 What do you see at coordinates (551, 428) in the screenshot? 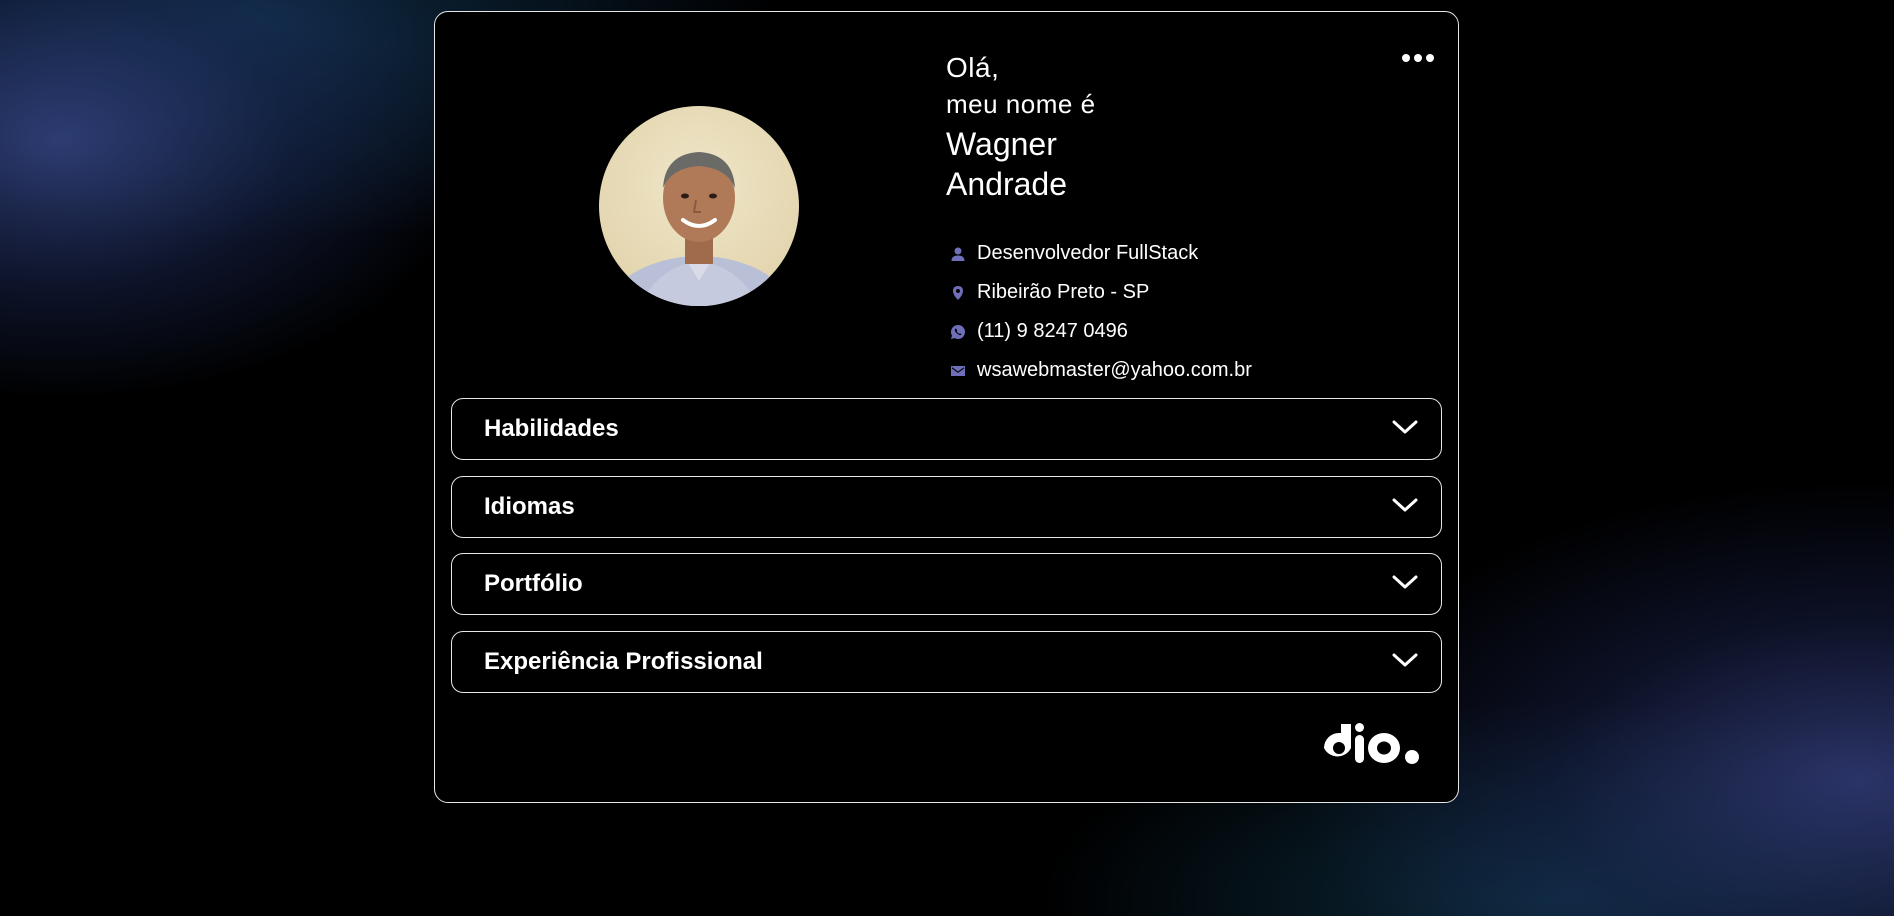
I see `accordion-title: Habilidades` at bounding box center [551, 428].